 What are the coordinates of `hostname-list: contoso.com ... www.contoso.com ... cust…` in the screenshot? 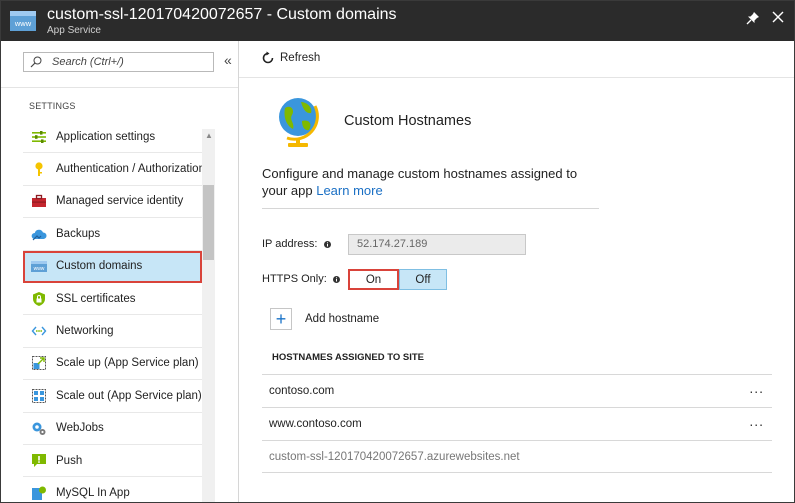 It's located at (517, 423).